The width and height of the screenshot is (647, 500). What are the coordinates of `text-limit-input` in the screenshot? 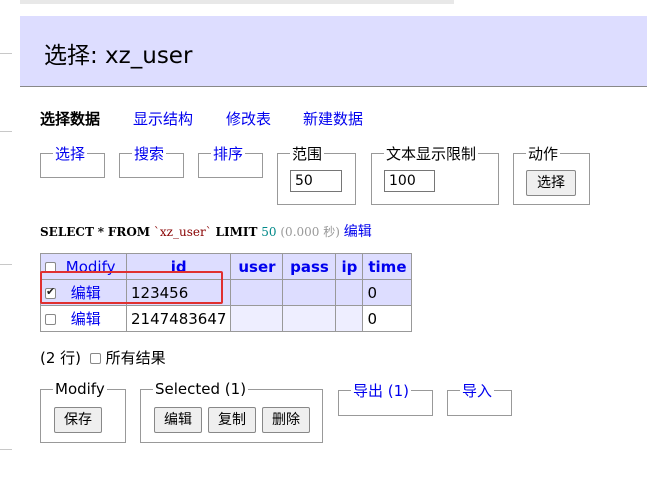 It's located at (409, 181).